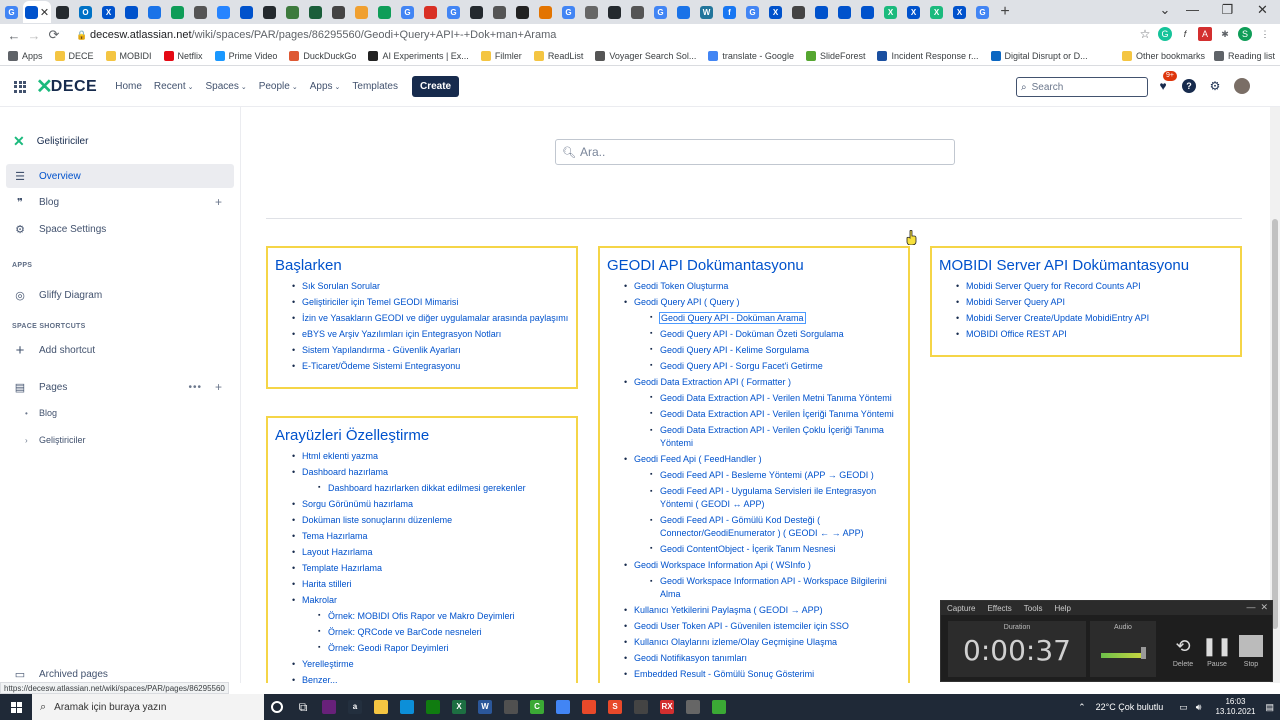 The image size is (1280, 720). What do you see at coordinates (422, 600) in the screenshot?
I see `doc-link: Makrolar` at bounding box center [422, 600].